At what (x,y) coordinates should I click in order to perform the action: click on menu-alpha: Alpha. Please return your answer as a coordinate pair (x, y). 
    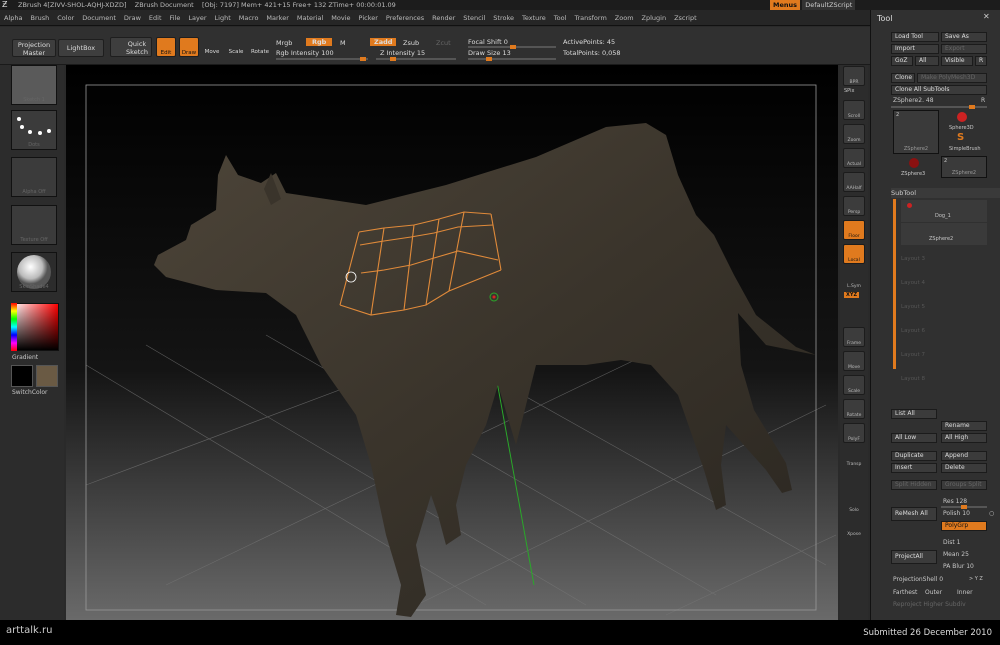
    Looking at the image, I should click on (13, 17).